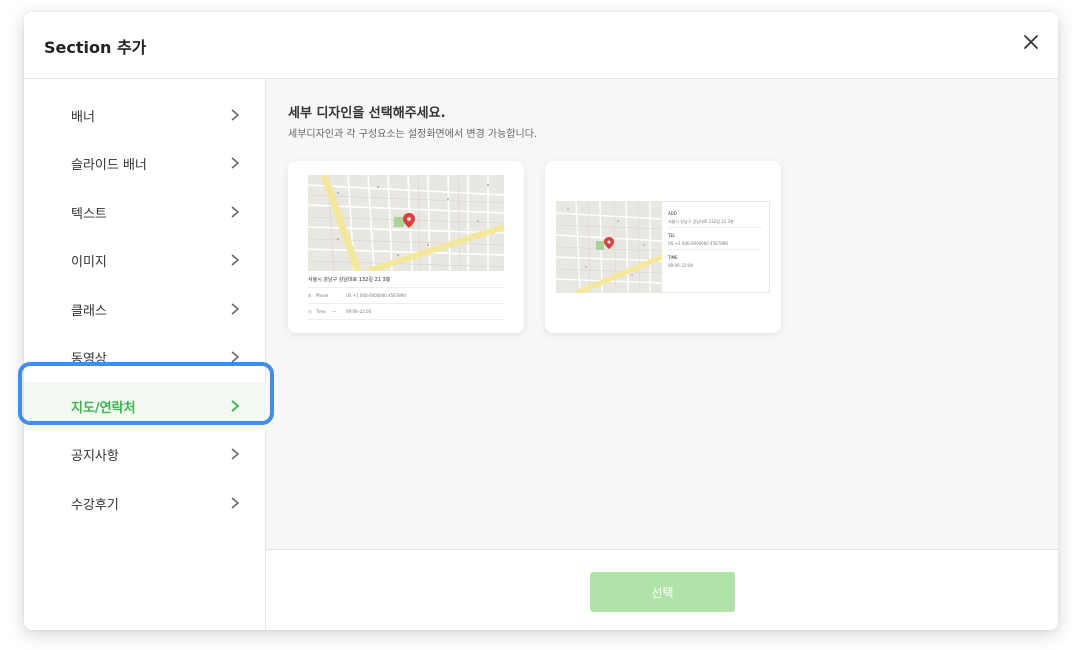  I want to click on sidebar-item-label: 지도/연락처, so click(103, 408).